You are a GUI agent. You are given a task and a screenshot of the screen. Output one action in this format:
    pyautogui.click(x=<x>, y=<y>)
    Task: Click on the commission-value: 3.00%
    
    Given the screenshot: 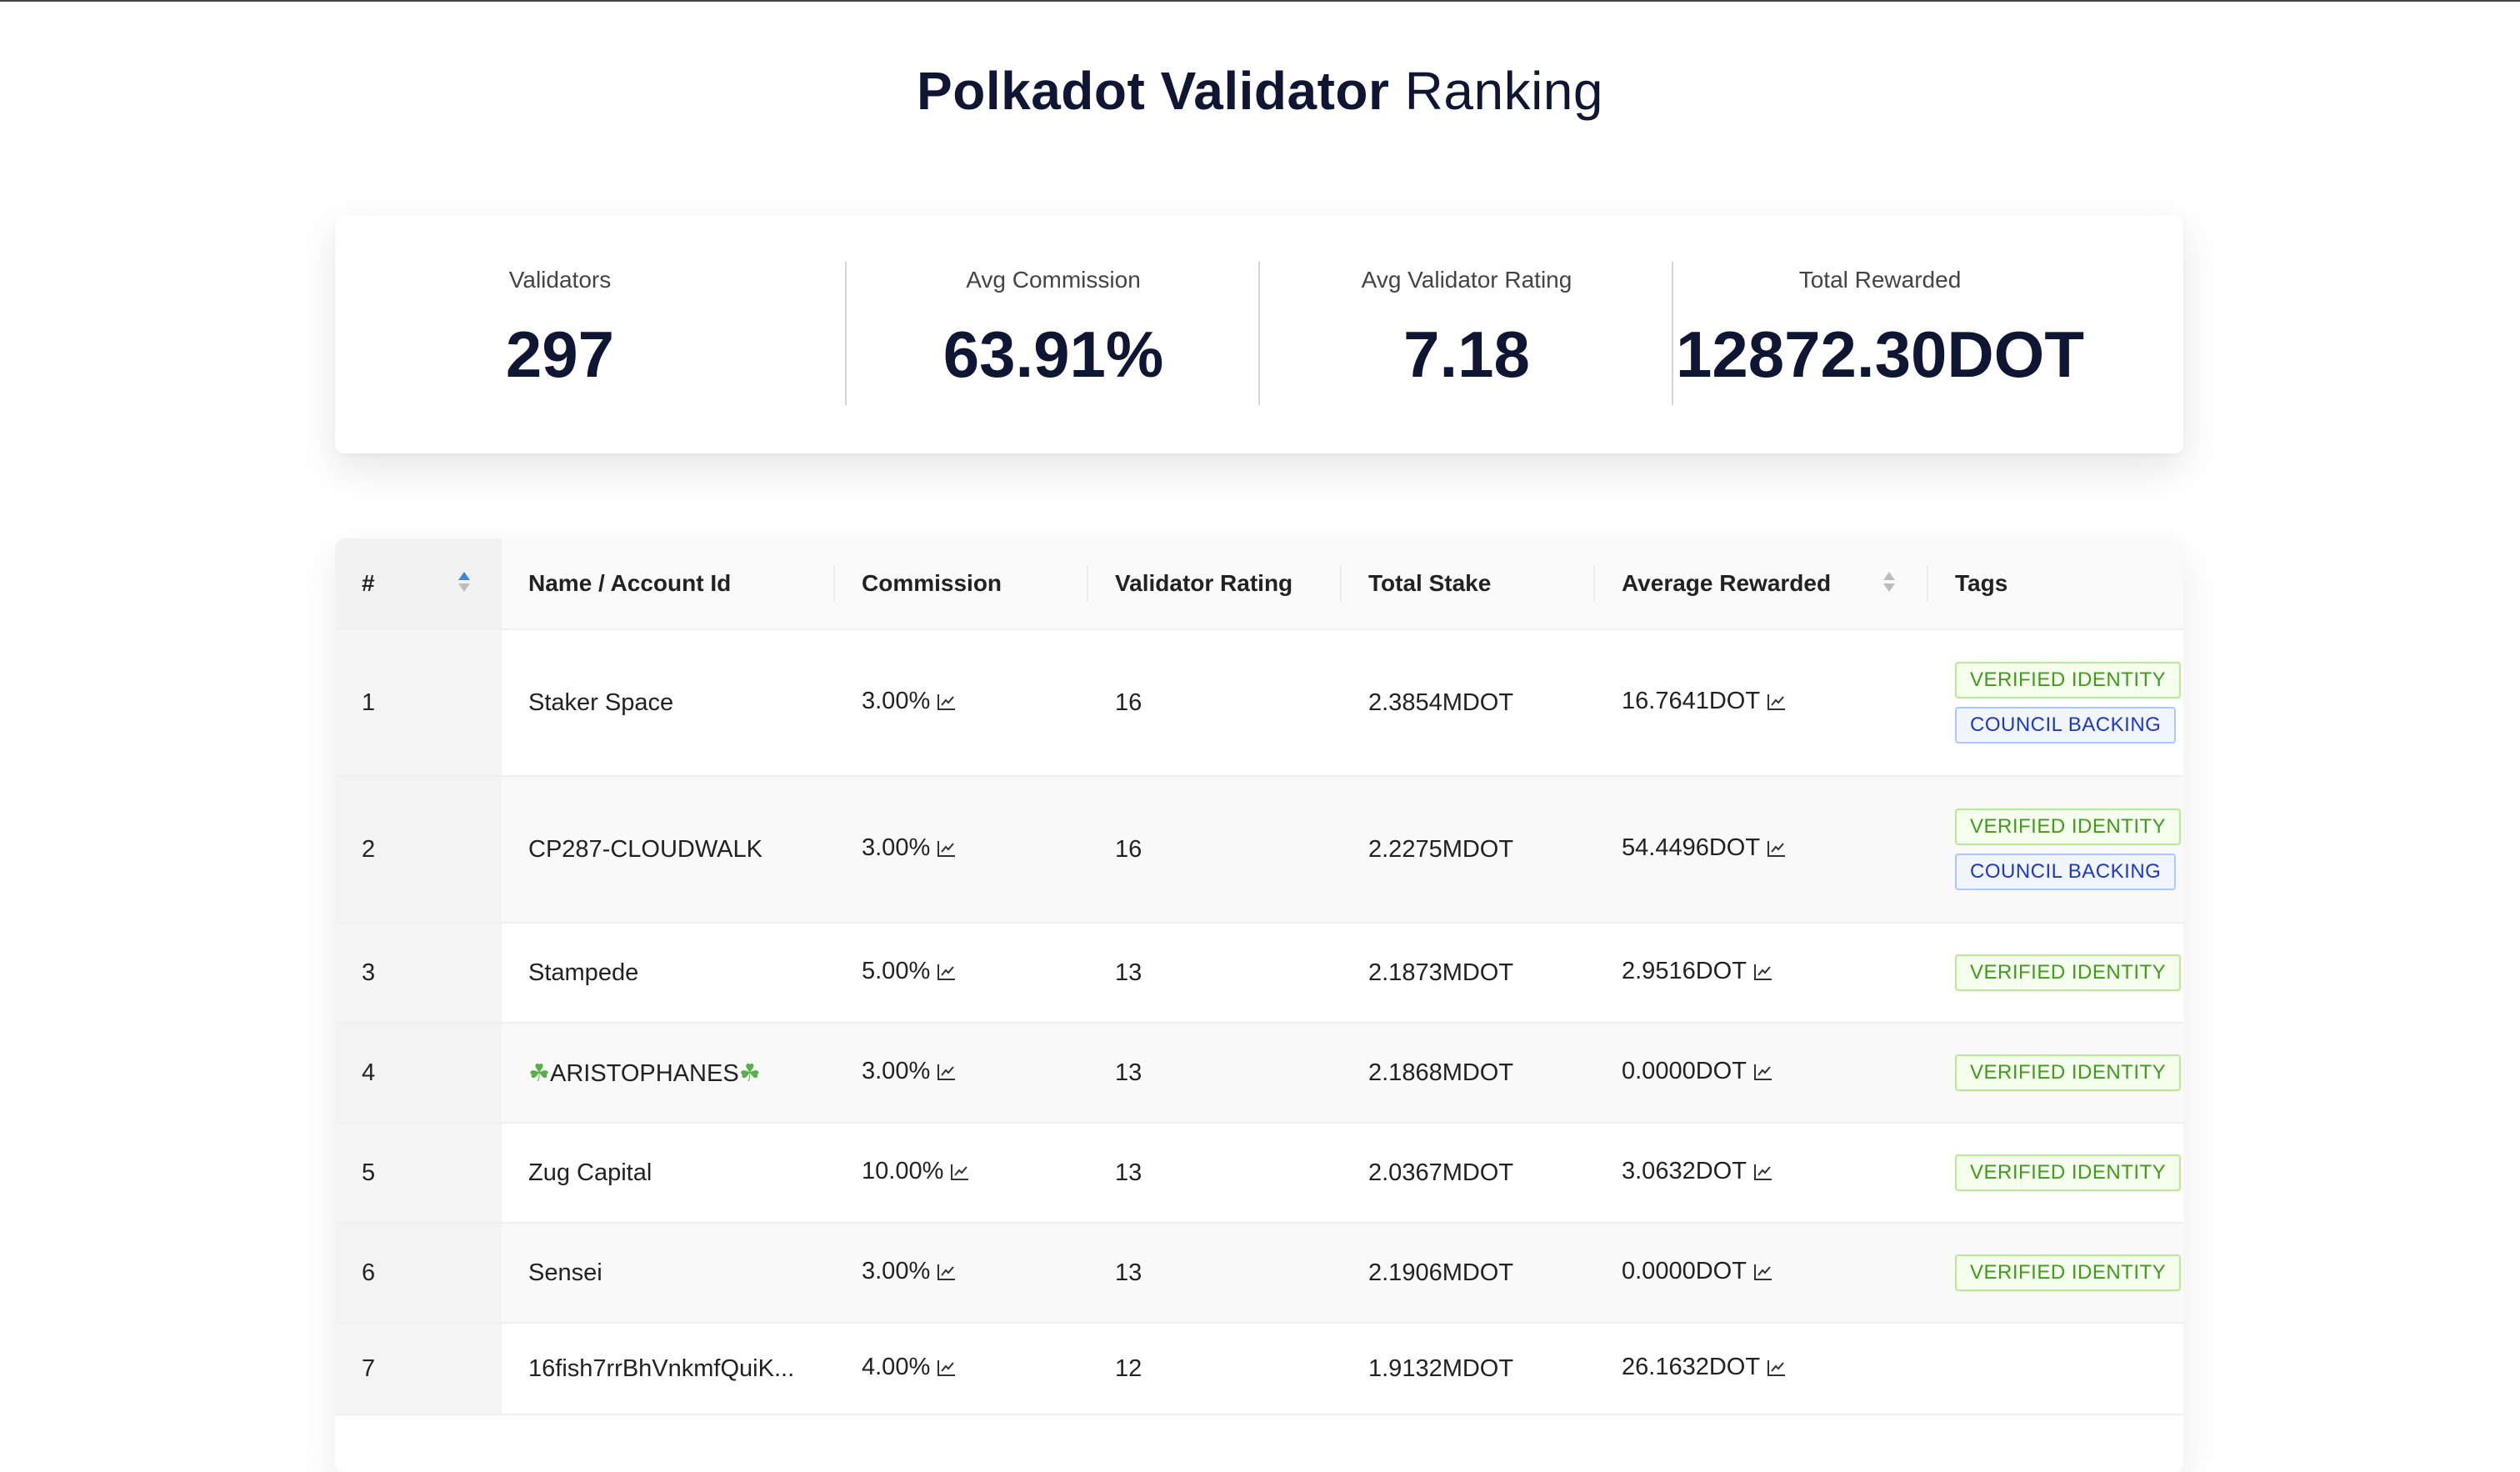 What is the action you would take?
    pyautogui.click(x=896, y=1271)
    